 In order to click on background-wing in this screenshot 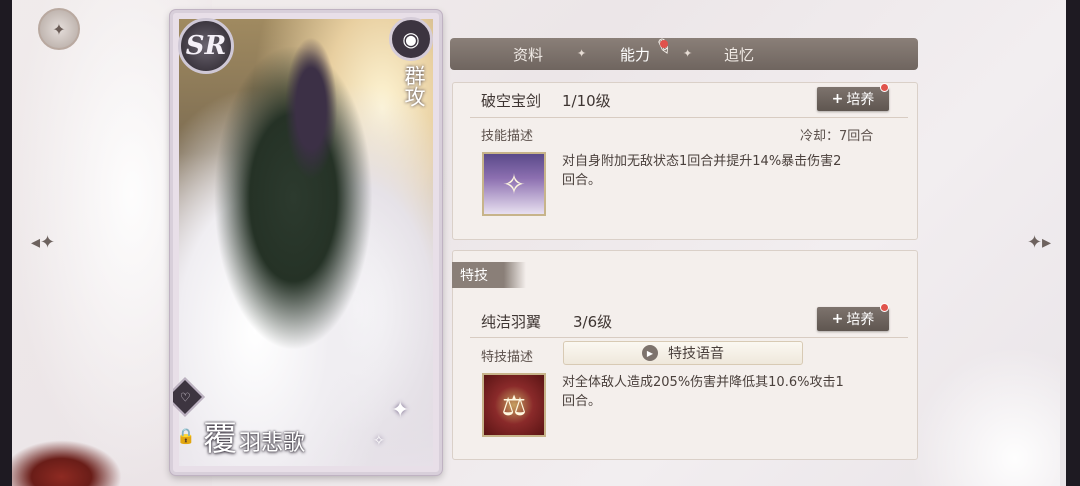, I will do `click(985, 416)`.